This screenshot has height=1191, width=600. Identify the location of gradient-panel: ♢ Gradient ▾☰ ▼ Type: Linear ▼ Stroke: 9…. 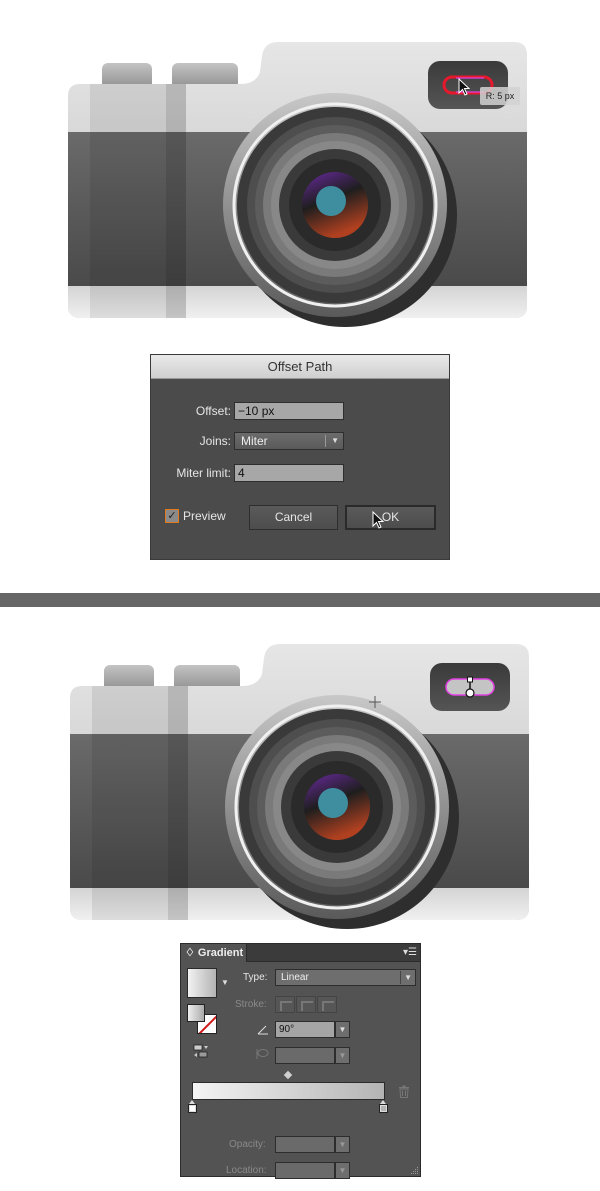
(300, 1061).